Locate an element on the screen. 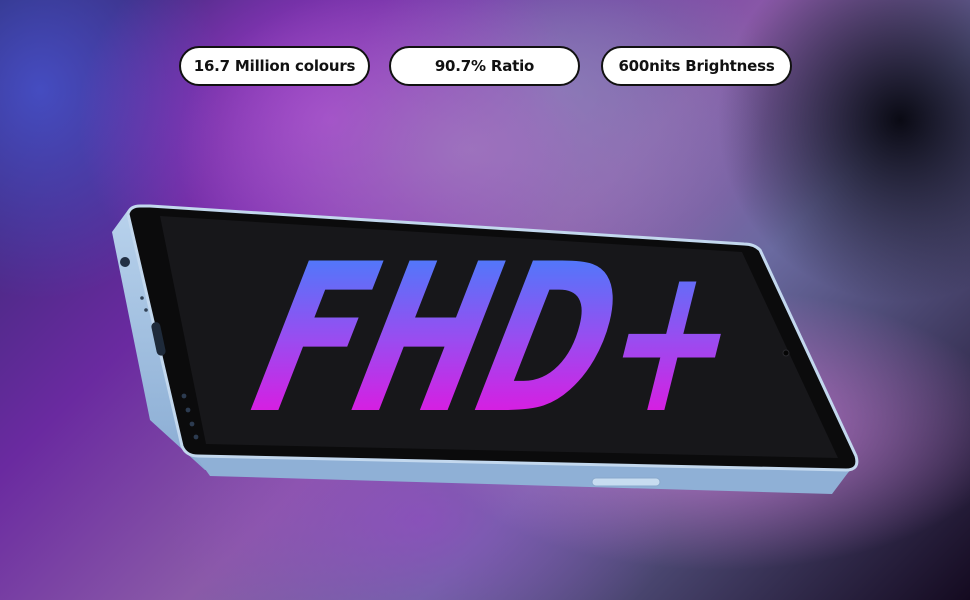  headphone-jack-icon is located at coordinates (125, 262).